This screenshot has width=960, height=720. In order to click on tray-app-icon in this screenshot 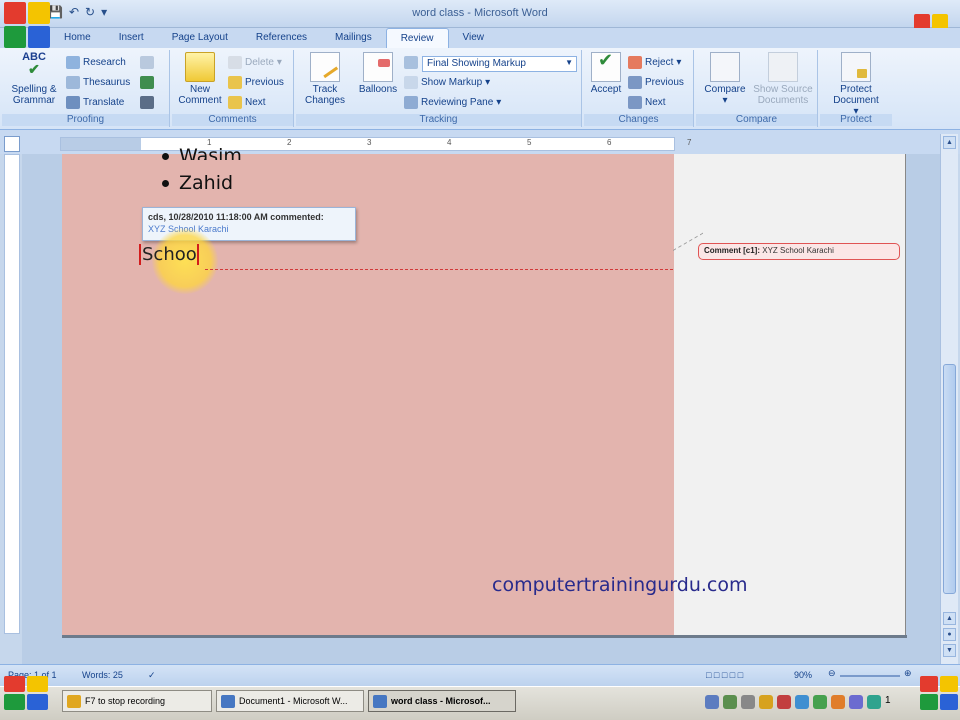, I will do `click(838, 702)`.